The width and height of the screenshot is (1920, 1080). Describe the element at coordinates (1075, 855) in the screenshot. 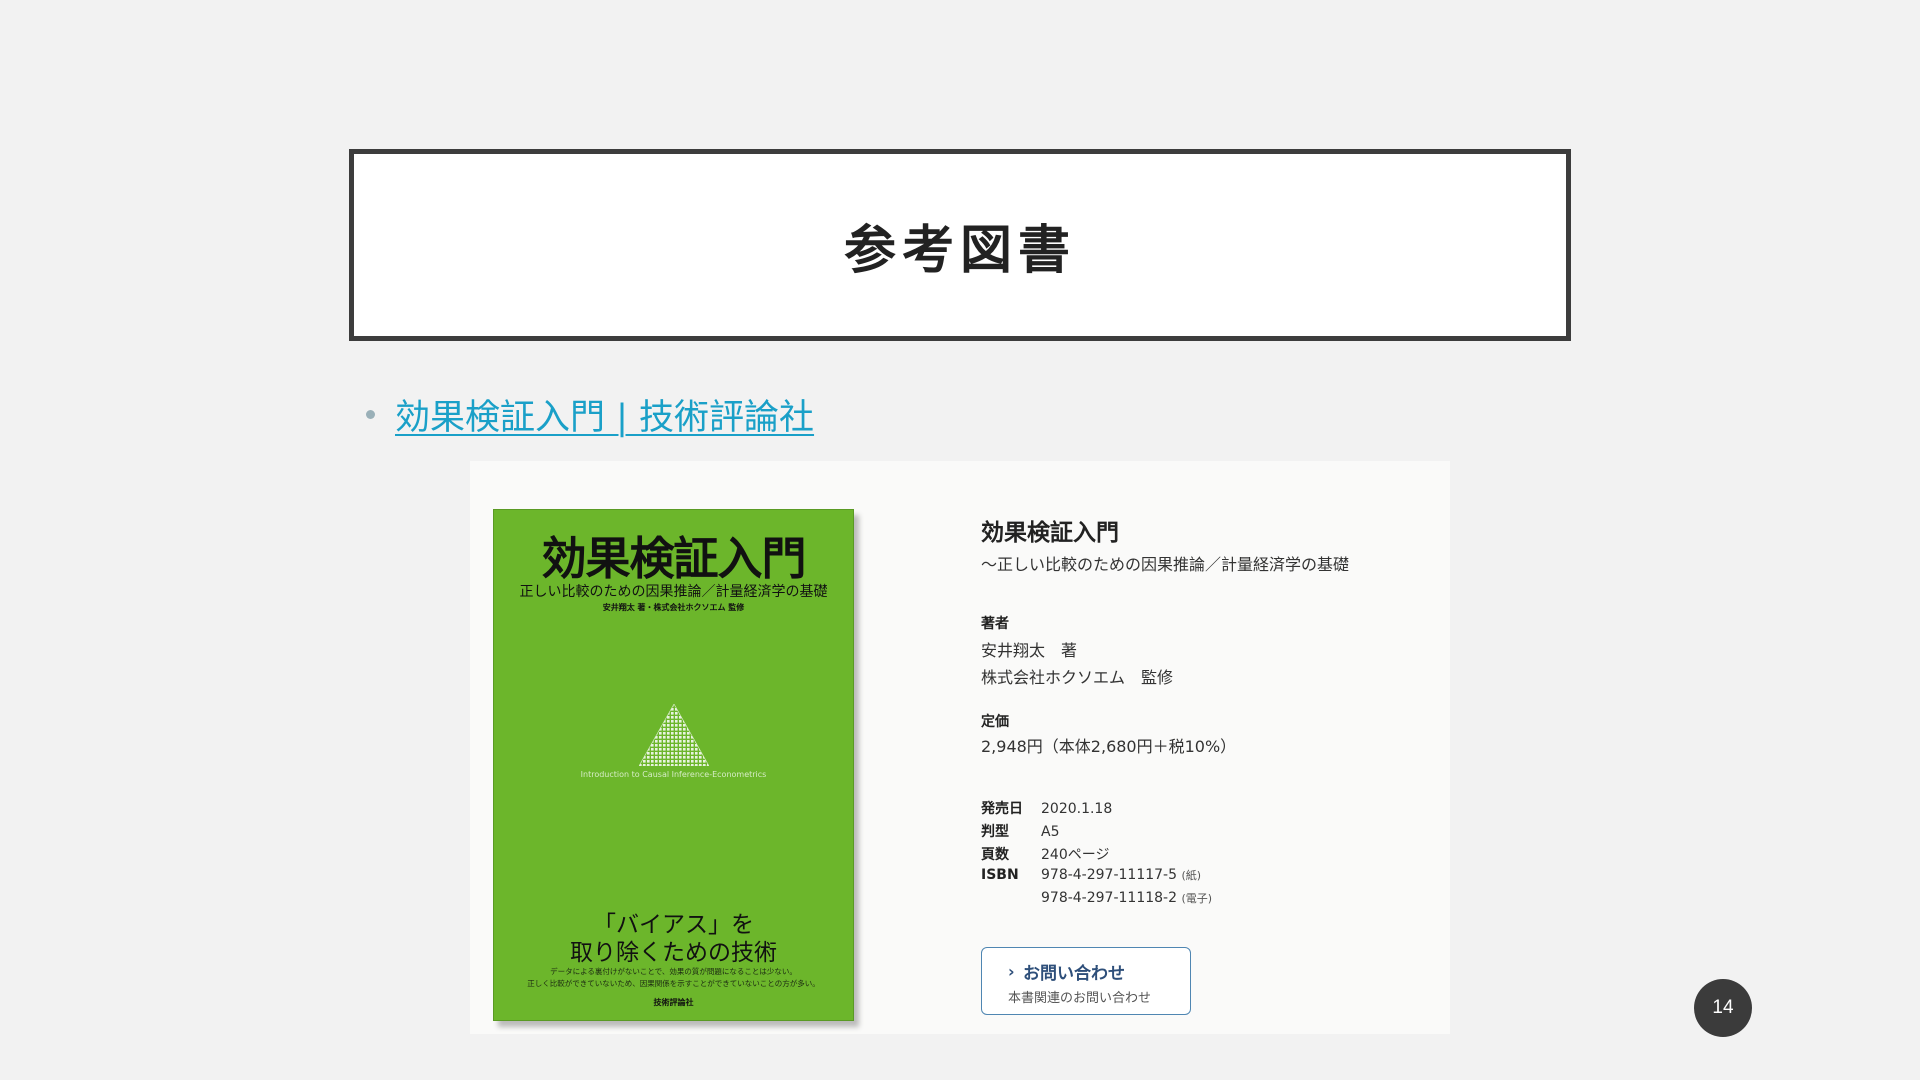

I see `pages-value: 240ページ` at that location.